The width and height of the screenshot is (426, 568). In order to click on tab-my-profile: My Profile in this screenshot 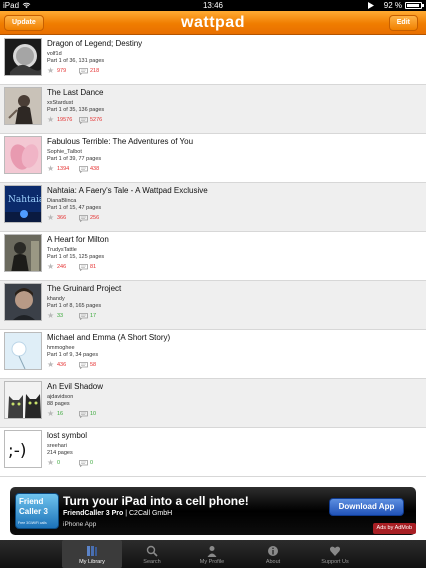, I will do `click(212, 554)`.